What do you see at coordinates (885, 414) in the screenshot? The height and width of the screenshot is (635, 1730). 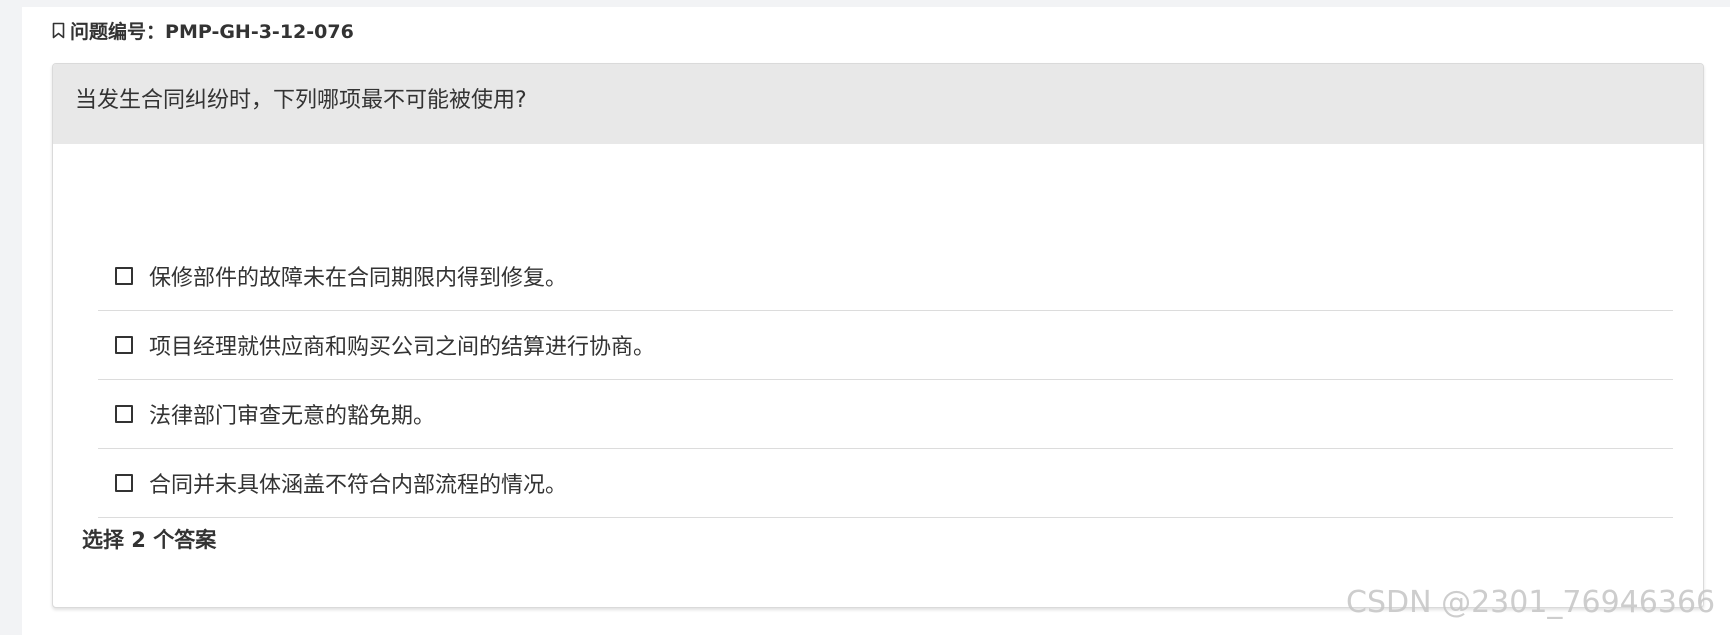 I see `option-3: 法律部门审查无意的豁免期。` at bounding box center [885, 414].